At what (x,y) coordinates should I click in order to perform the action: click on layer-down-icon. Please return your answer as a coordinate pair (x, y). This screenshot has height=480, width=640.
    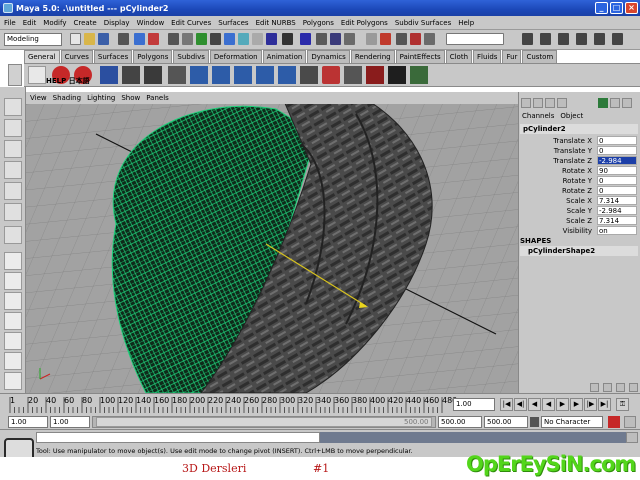
    Looking at the image, I should click on (620, 387).